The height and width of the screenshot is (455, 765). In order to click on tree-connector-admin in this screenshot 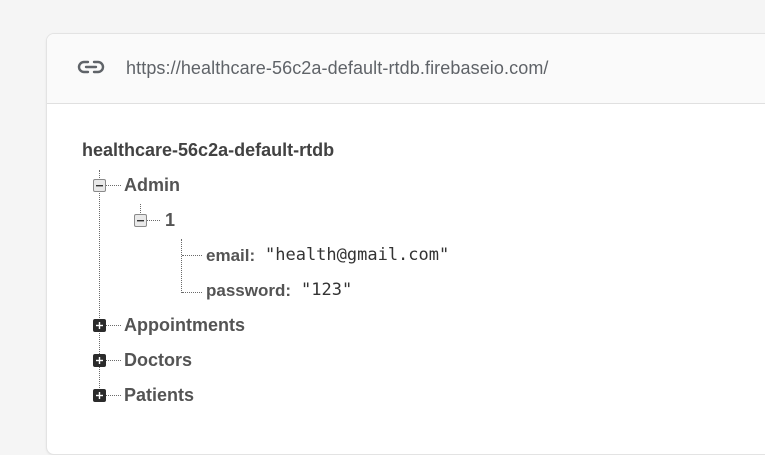, I will do `click(113, 185)`.